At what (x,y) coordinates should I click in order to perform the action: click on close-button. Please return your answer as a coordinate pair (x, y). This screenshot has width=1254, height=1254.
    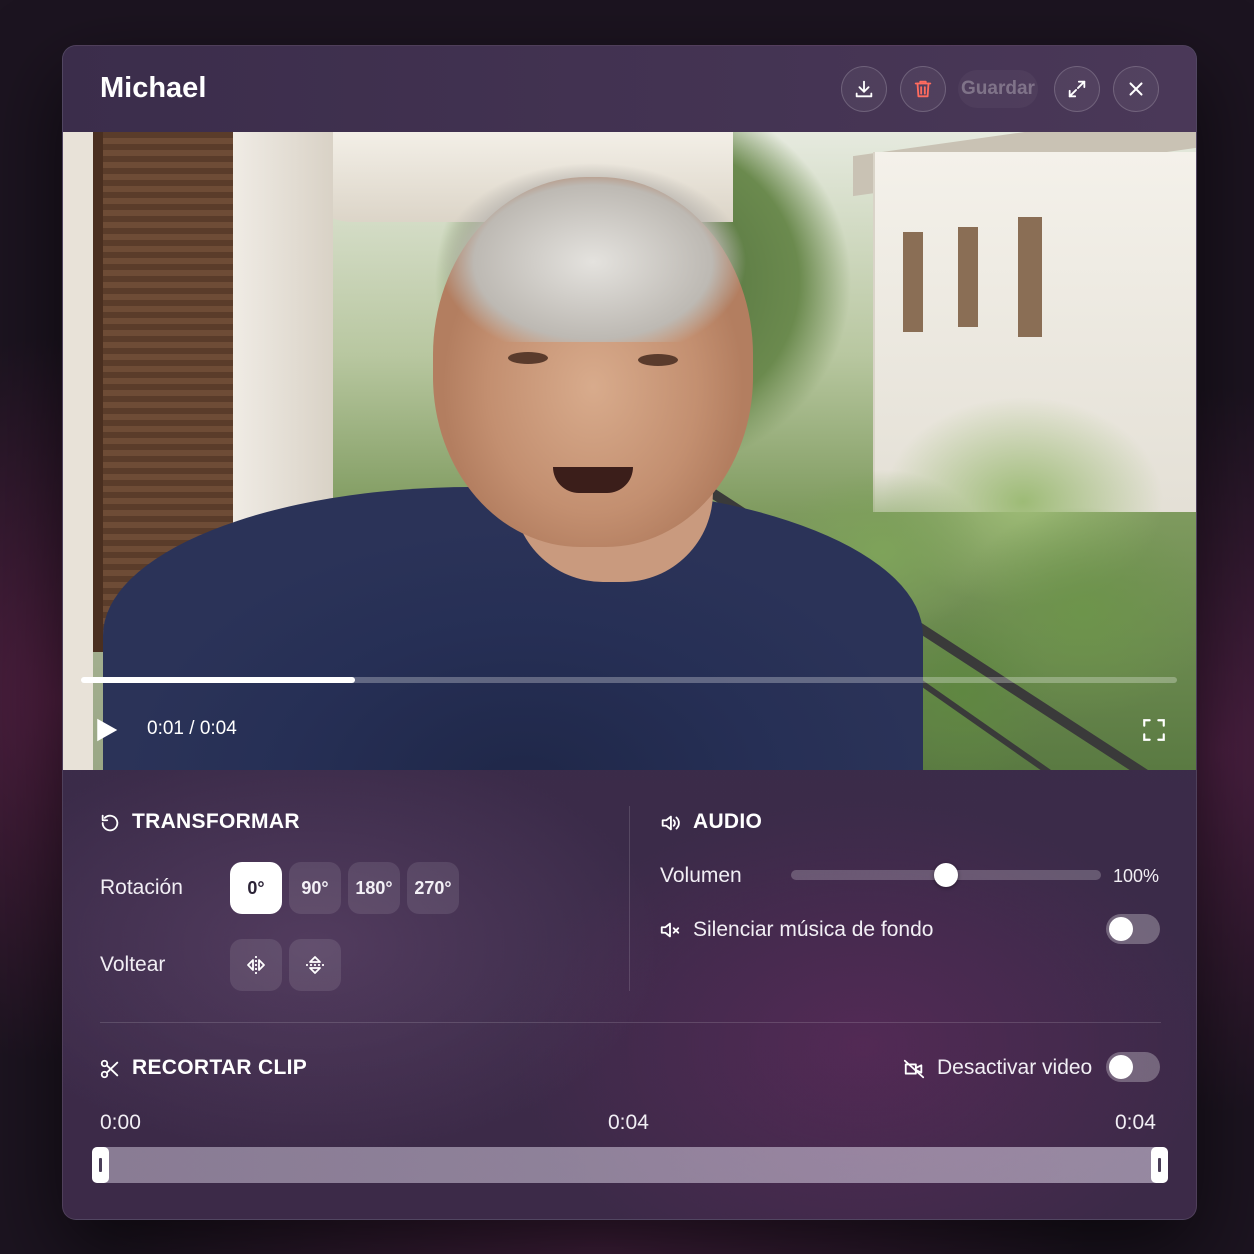
    Looking at the image, I should click on (1136, 89).